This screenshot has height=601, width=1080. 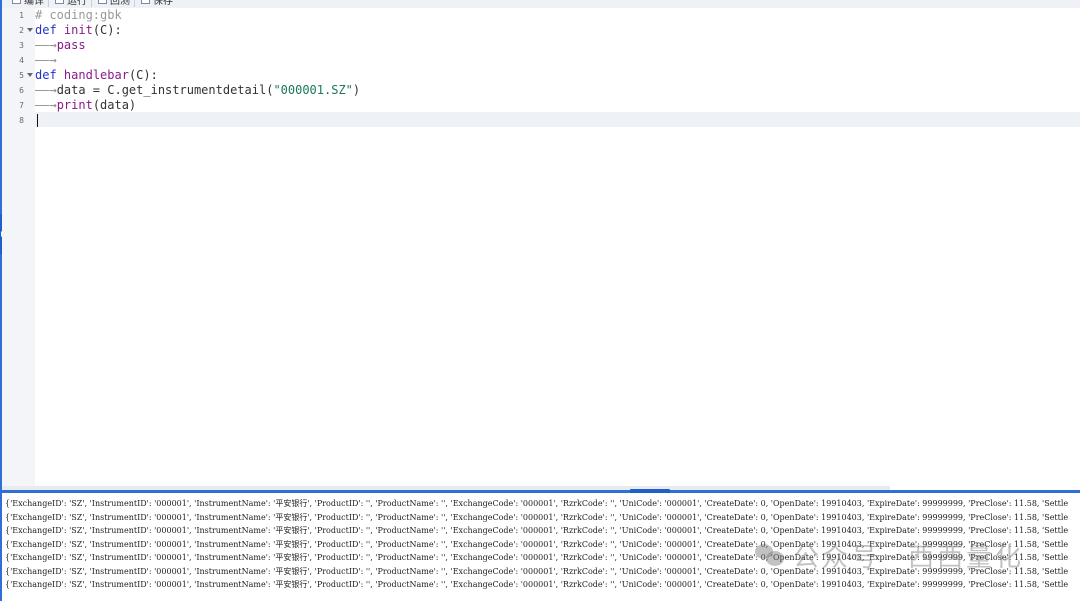 I want to click on keyword-pass: pass, so click(x=71, y=45).